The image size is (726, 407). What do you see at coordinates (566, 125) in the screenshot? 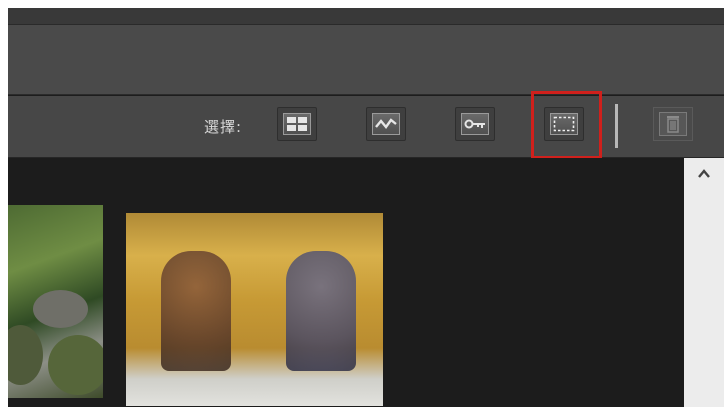
I see `highlight-frame` at bounding box center [566, 125].